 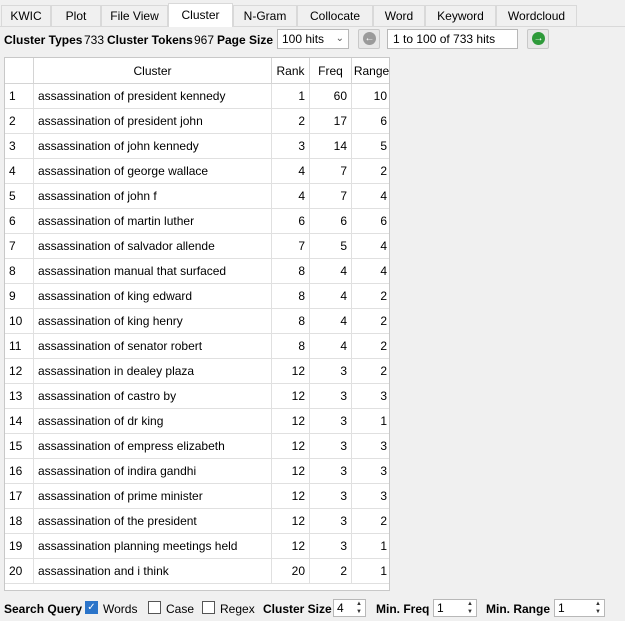 What do you see at coordinates (369, 39) in the screenshot?
I see `prev-page-button: ←` at bounding box center [369, 39].